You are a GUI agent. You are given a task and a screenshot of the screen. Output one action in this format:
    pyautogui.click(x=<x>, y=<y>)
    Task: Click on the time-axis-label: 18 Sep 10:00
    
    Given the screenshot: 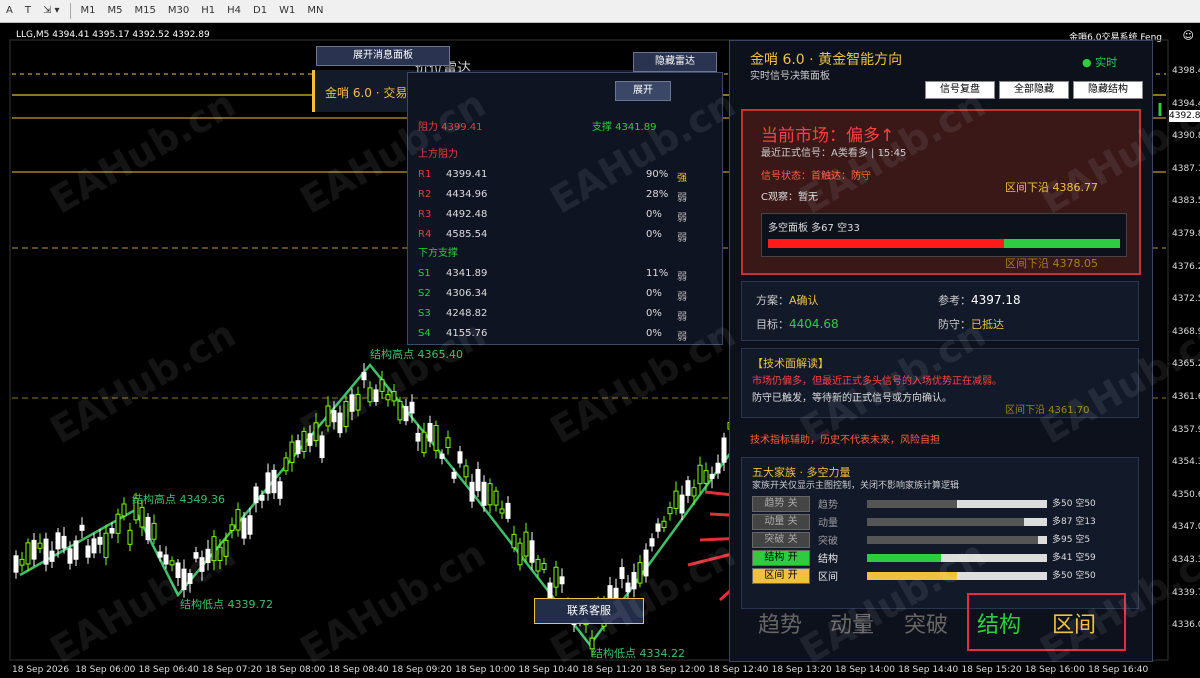 What is the action you would take?
    pyautogui.click(x=485, y=670)
    